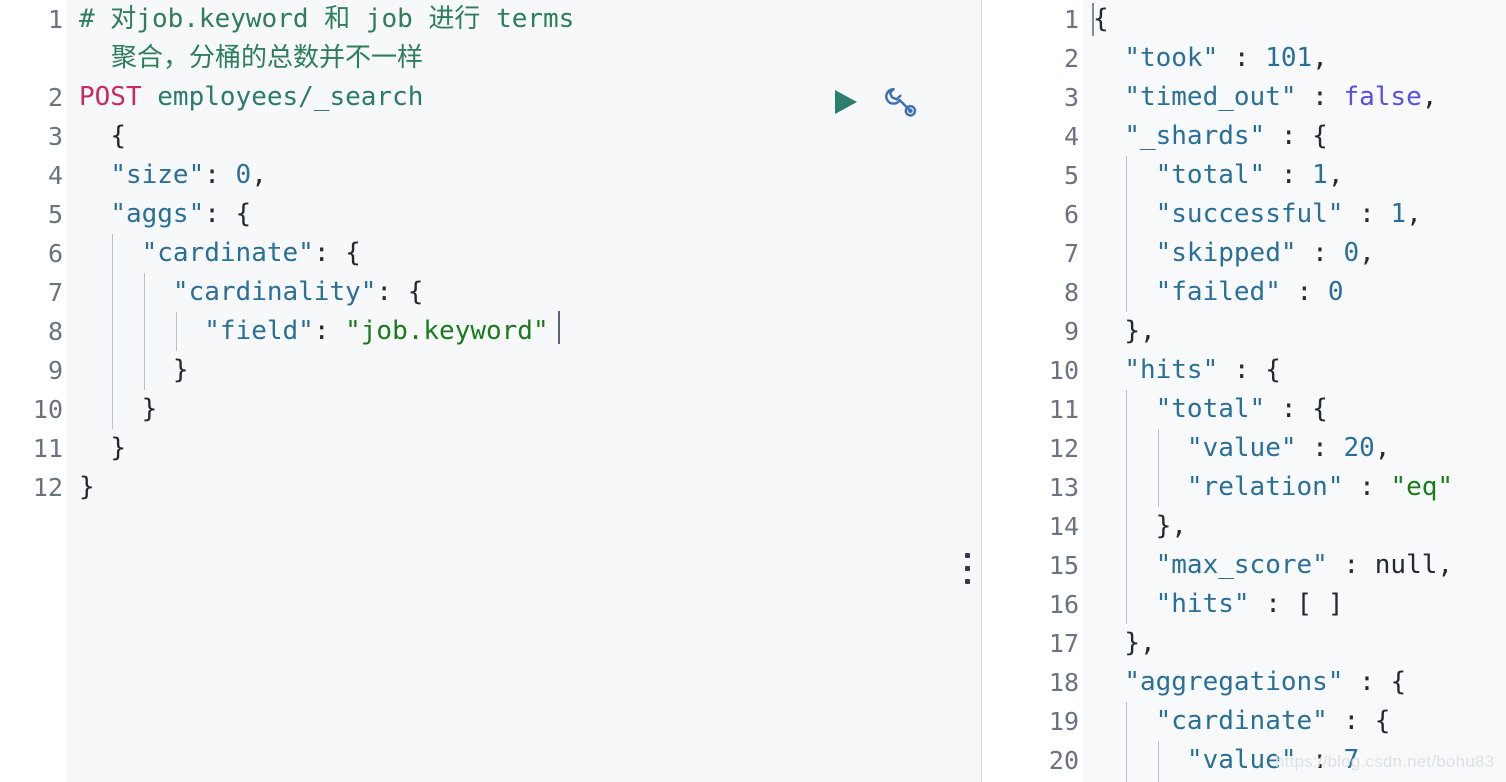  What do you see at coordinates (846, 102) in the screenshot?
I see `send-request-play-button` at bounding box center [846, 102].